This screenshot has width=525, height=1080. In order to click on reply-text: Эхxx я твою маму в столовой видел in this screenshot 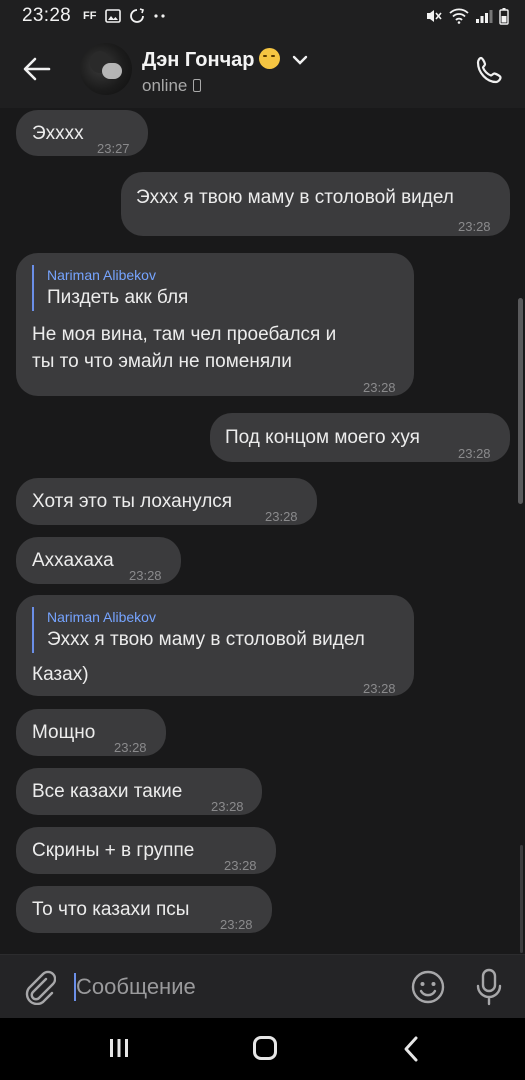, I will do `click(206, 639)`.